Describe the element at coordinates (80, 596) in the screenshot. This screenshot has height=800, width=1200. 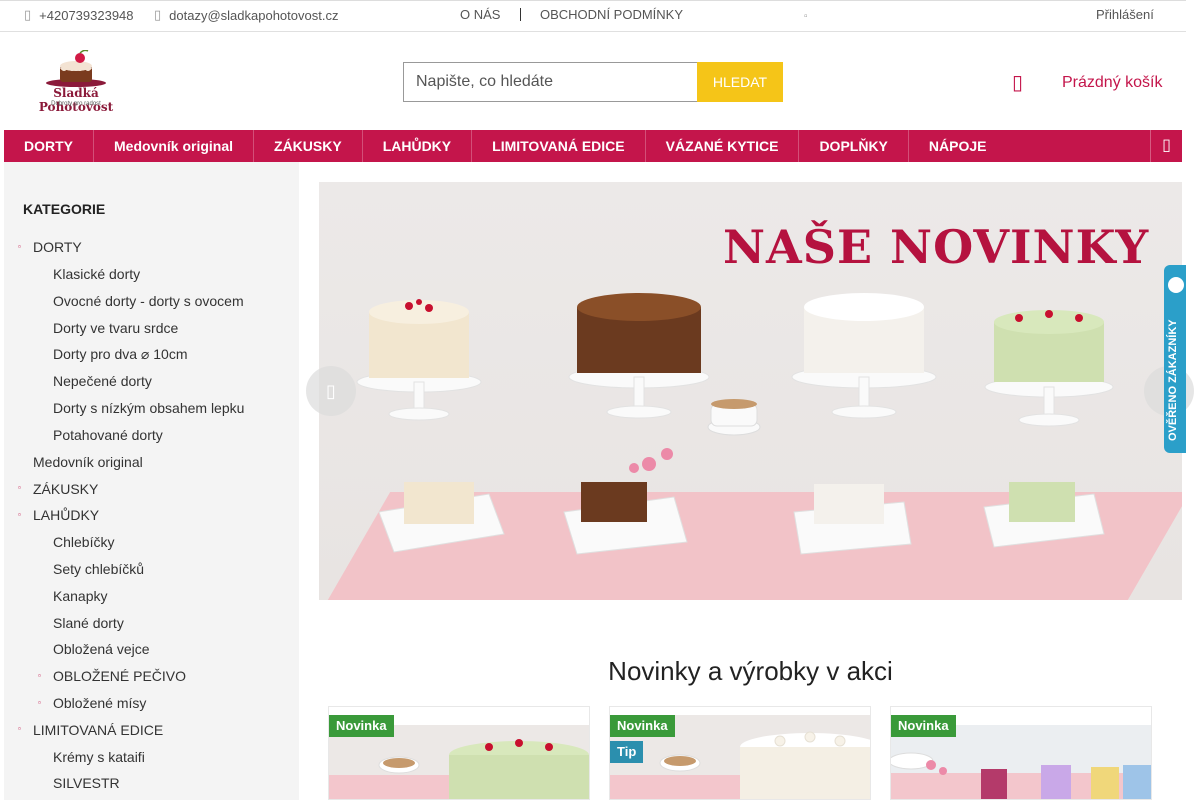
I see `category-label: Kanapky` at that location.